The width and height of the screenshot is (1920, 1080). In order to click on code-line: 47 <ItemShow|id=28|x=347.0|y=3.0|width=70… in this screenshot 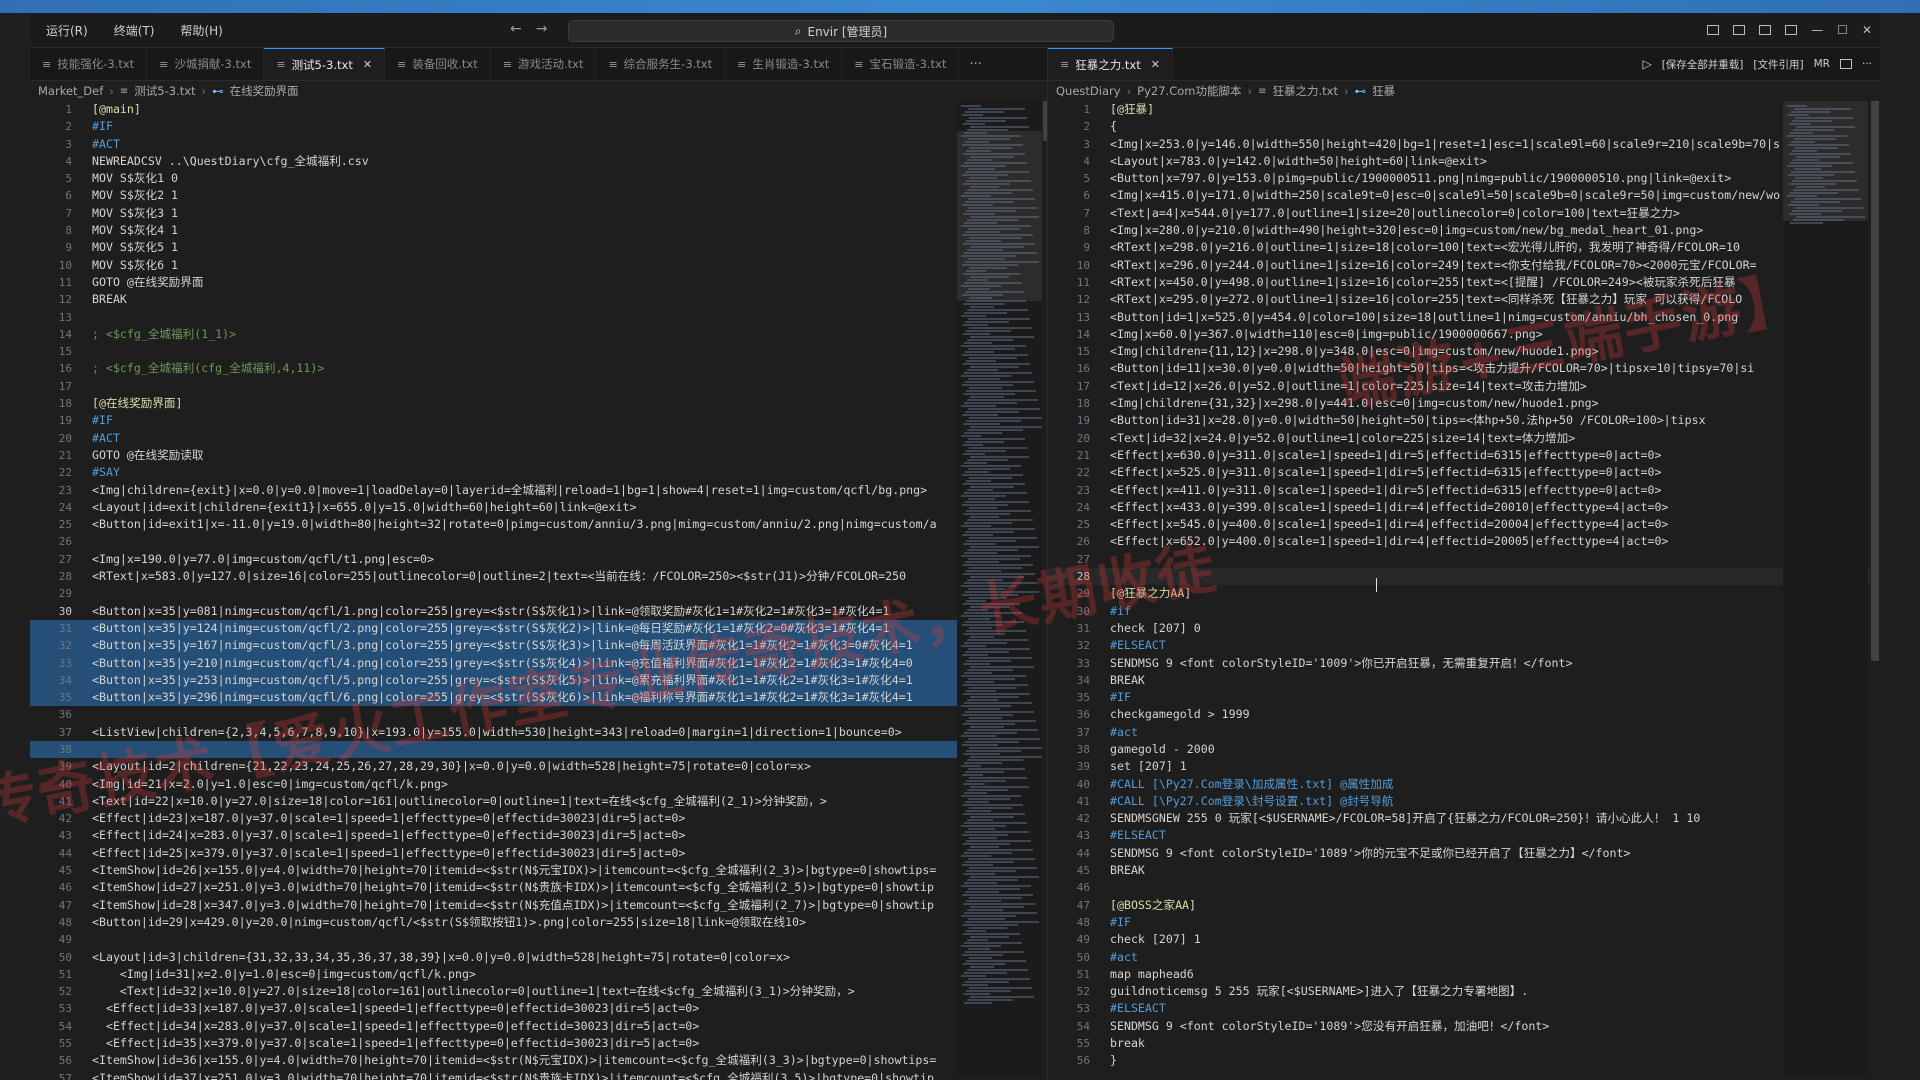, I will do `click(538, 905)`.